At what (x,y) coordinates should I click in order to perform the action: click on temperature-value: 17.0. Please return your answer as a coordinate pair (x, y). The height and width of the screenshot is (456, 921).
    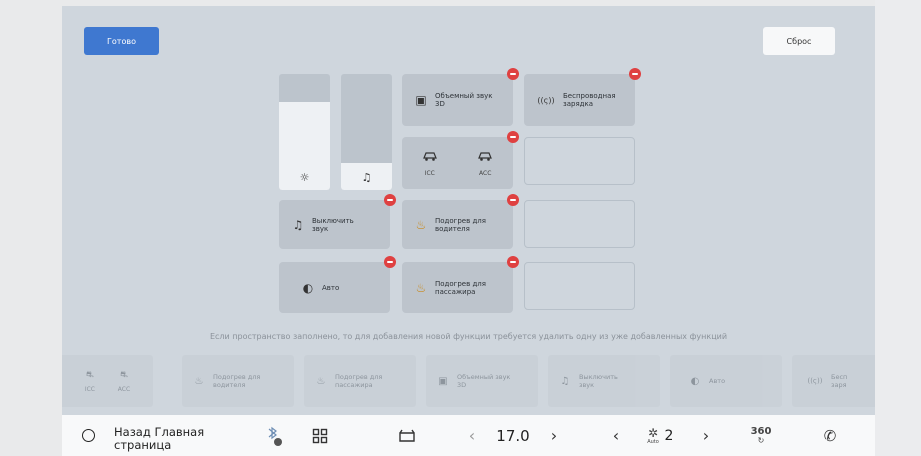
    Looking at the image, I should click on (513, 435).